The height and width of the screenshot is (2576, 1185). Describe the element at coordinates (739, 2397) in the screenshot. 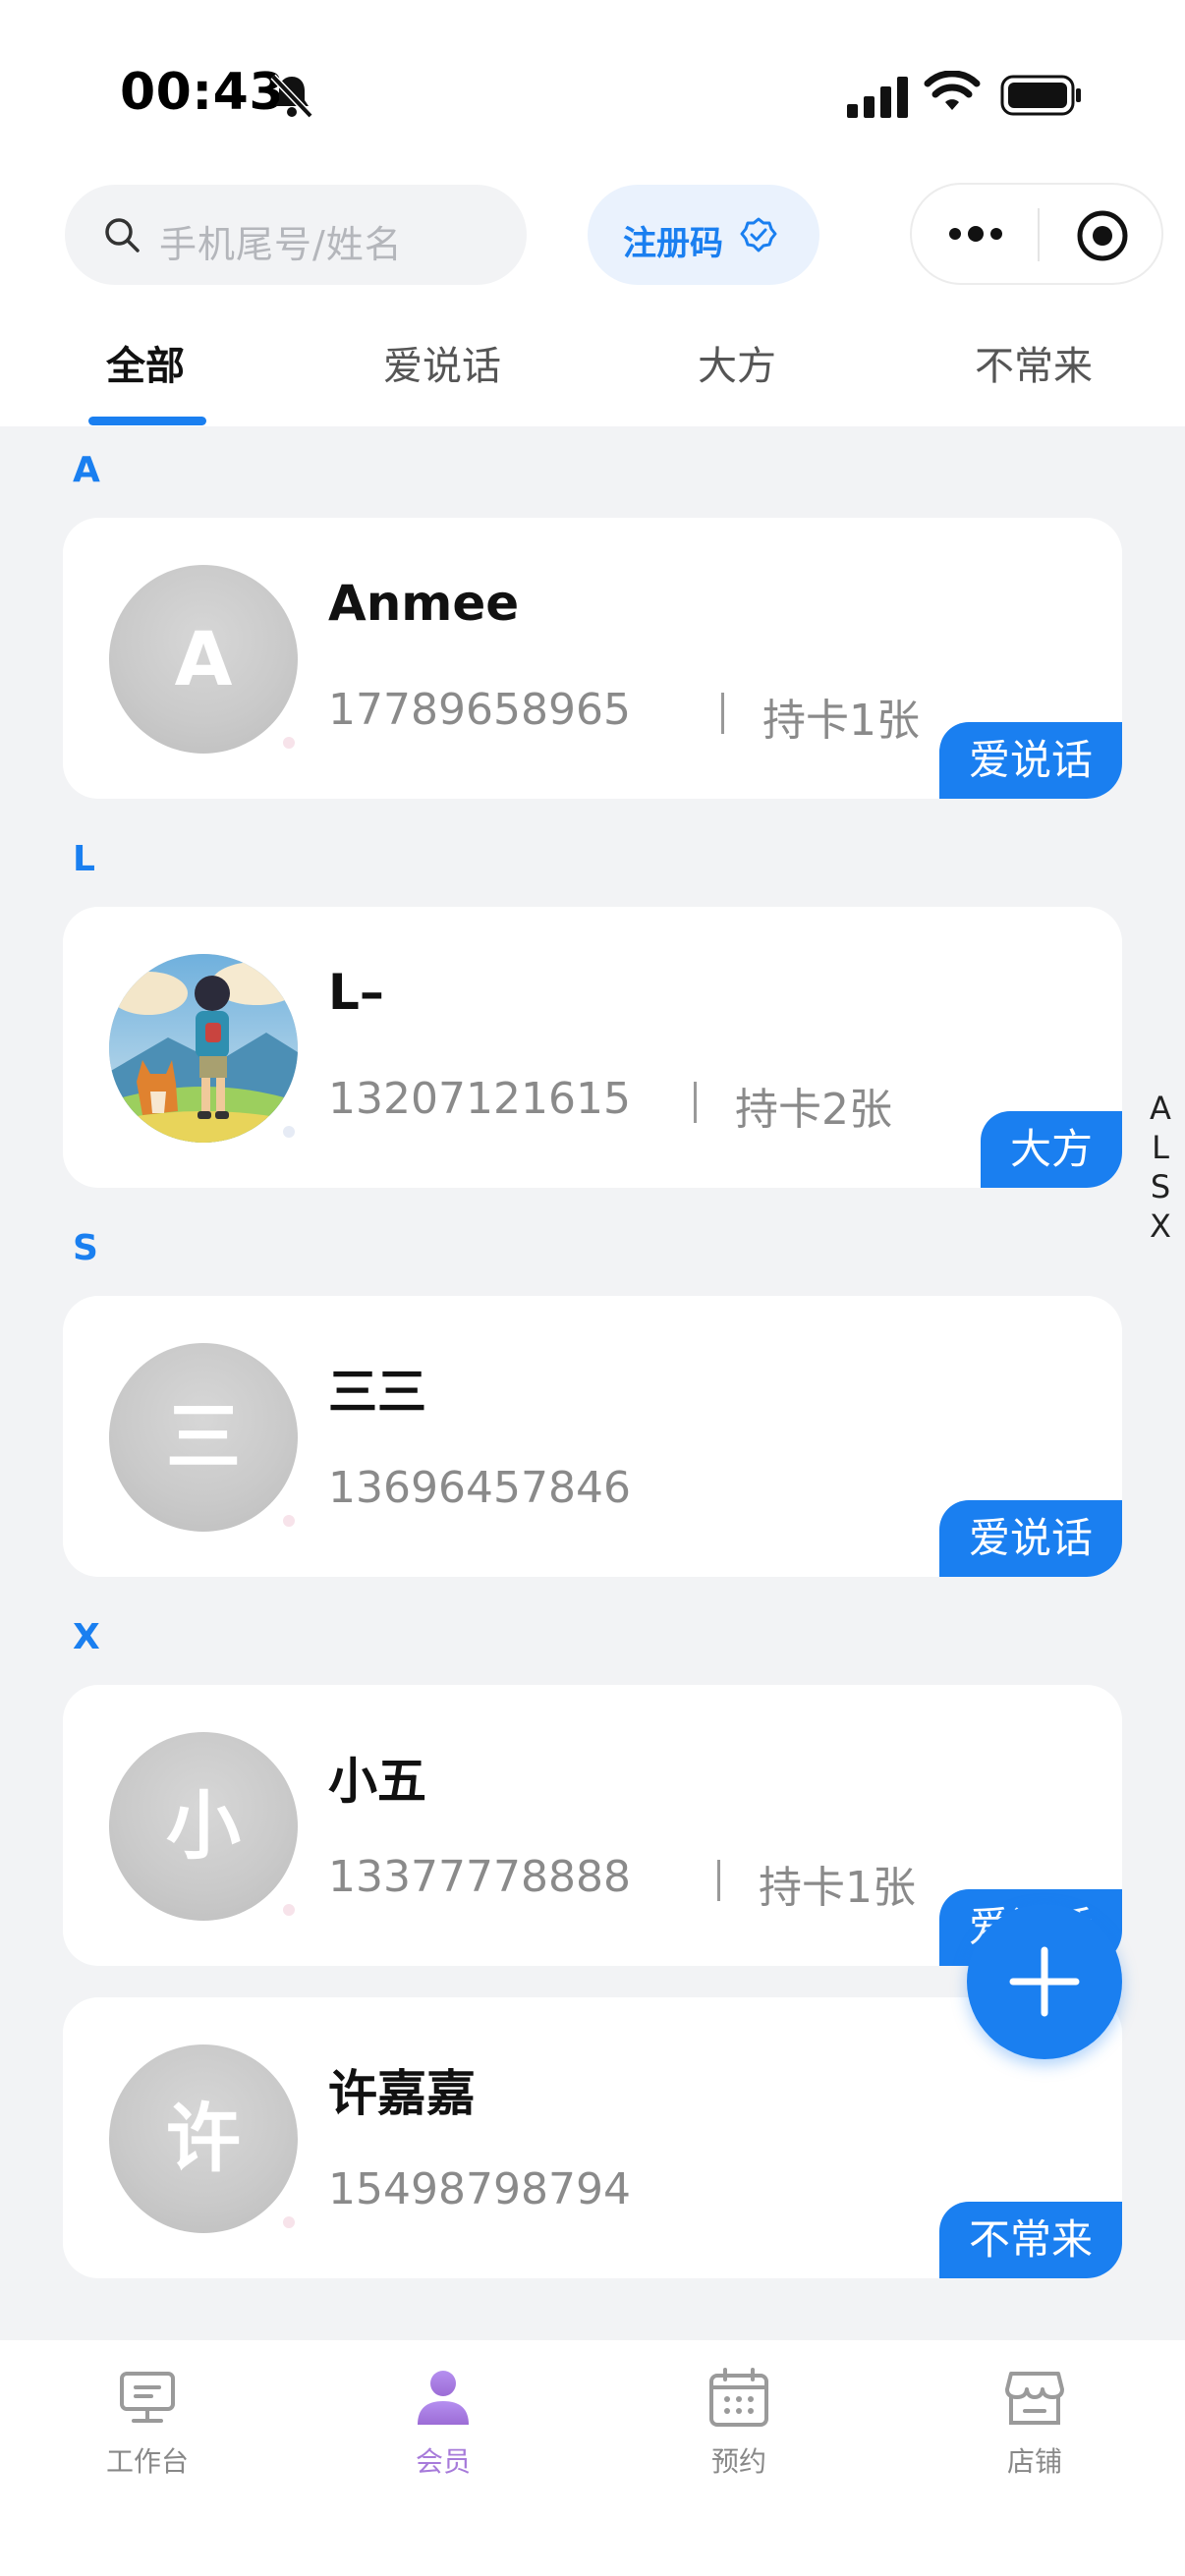

I see `calendar-icon` at that location.